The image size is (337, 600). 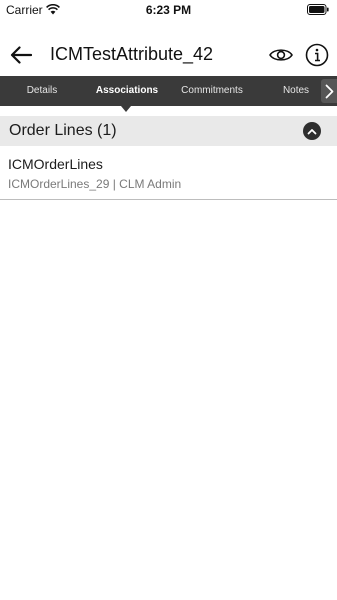 I want to click on status-time: 6:23 PM, so click(x=168, y=10).